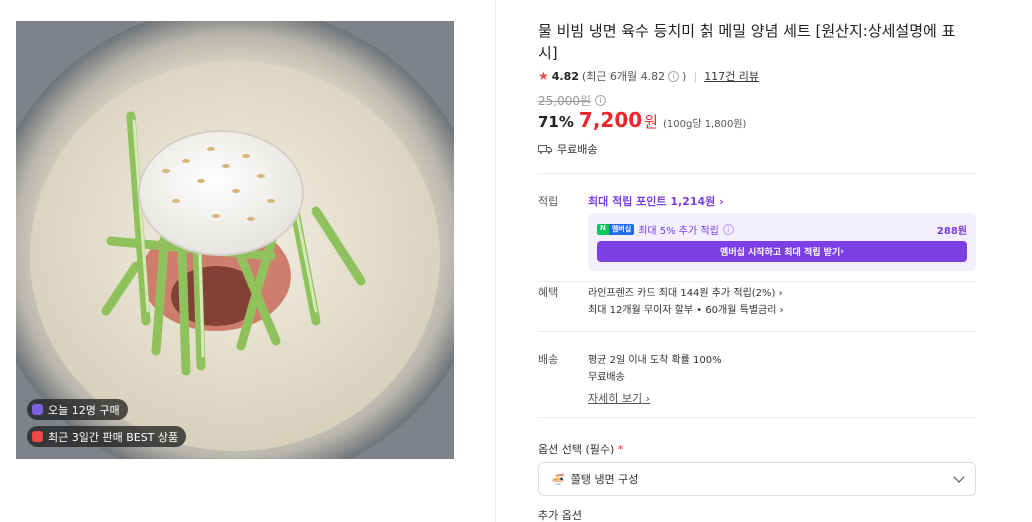  Describe the element at coordinates (684, 76) in the screenshot. I see `rating-recent-close: )` at that location.